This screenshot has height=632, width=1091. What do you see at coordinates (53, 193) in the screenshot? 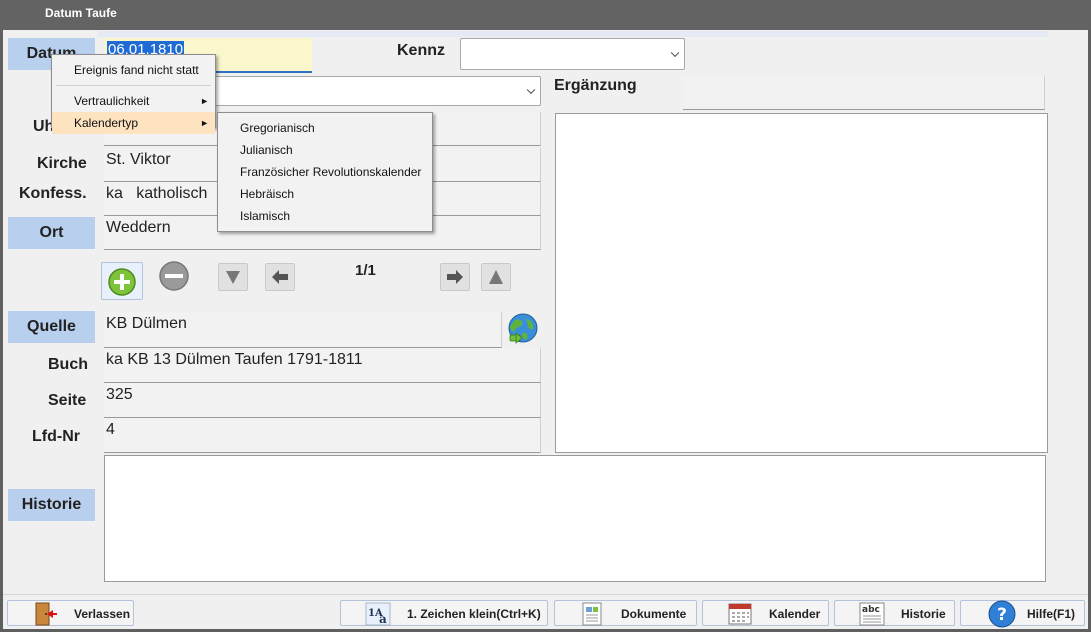
I see `konfess-label: Konfess.` at bounding box center [53, 193].